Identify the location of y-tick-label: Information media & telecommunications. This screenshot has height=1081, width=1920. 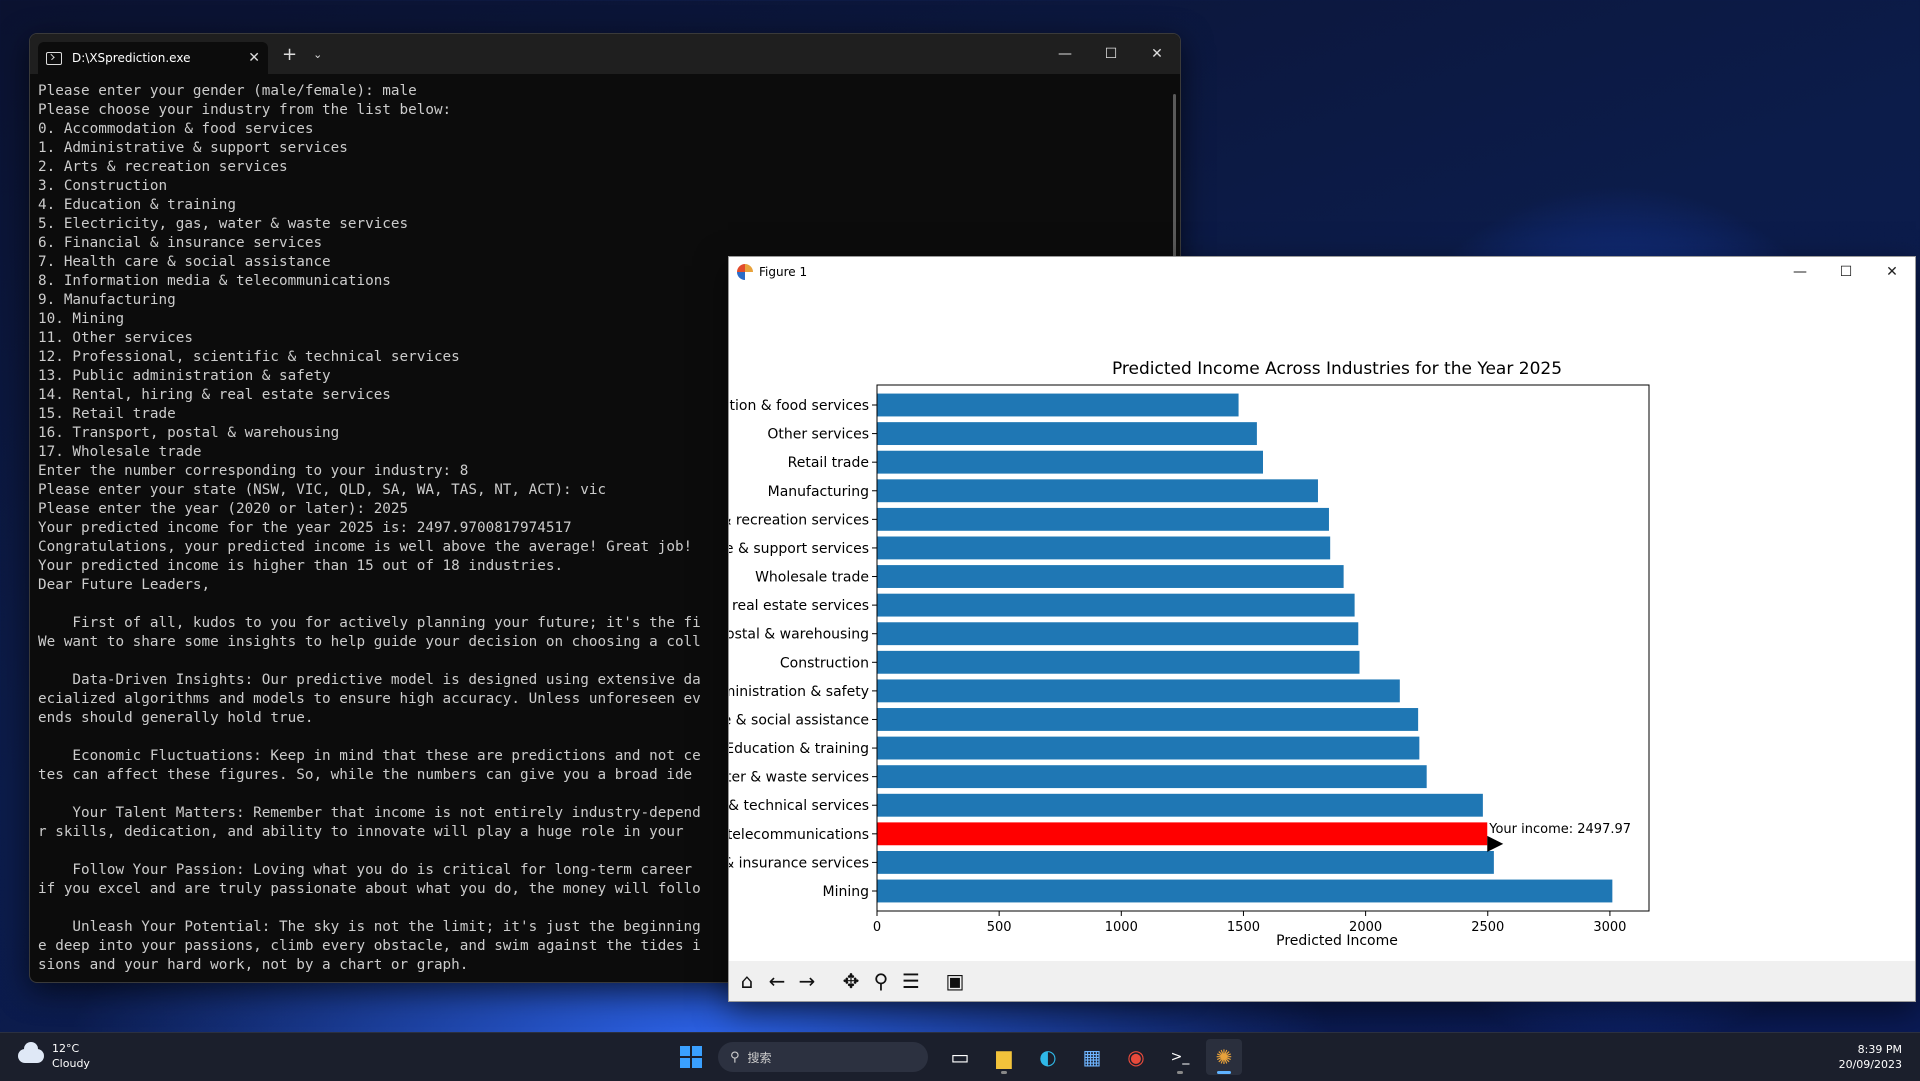
(799, 835).